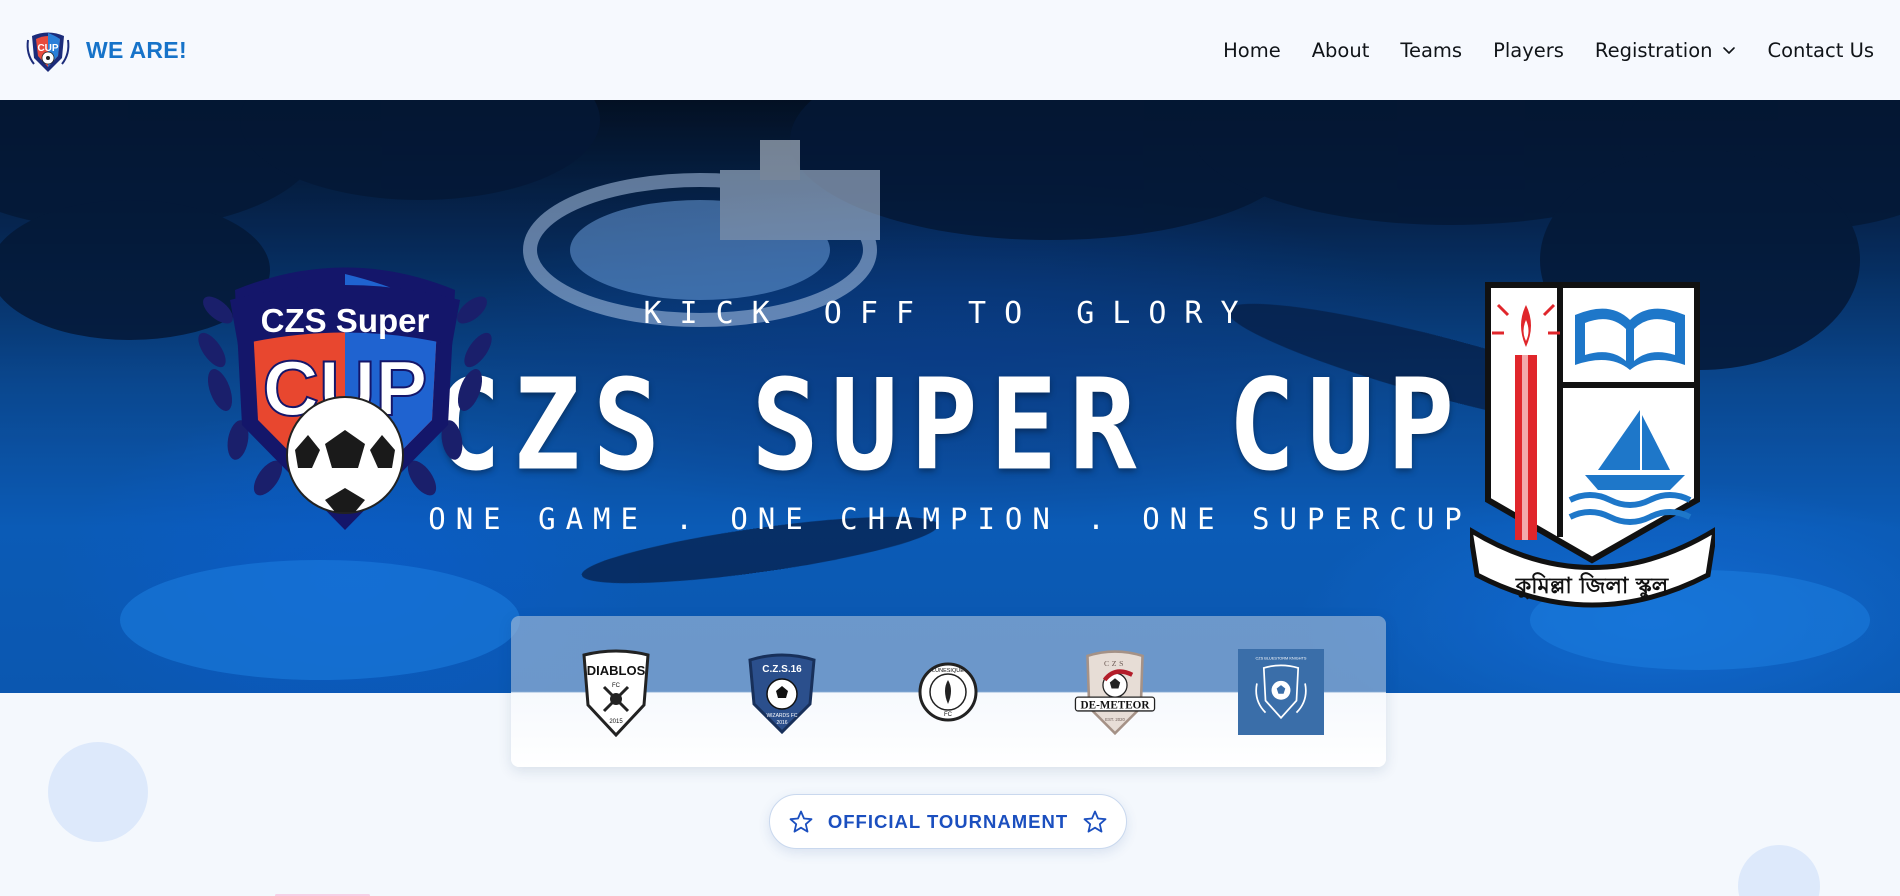 The image size is (1900, 896). Describe the element at coordinates (1779, 870) in the screenshot. I see `decorative-circle-right` at that location.